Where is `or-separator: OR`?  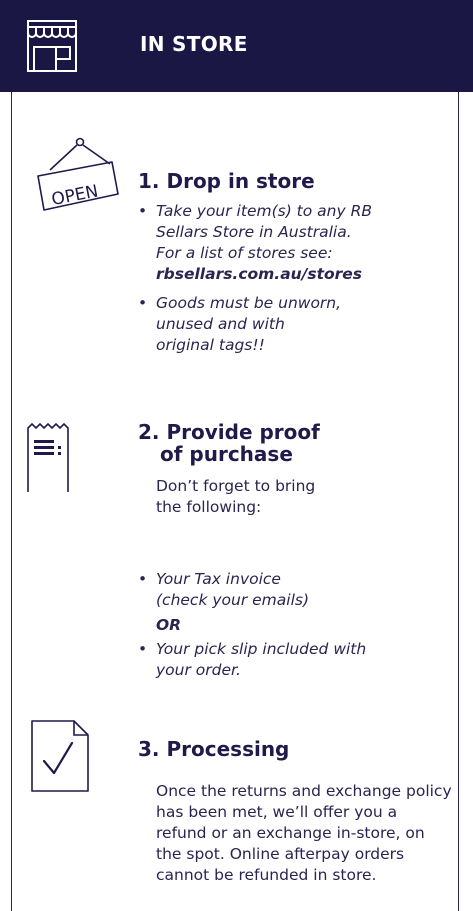 or-separator: OR is located at coordinates (169, 625).